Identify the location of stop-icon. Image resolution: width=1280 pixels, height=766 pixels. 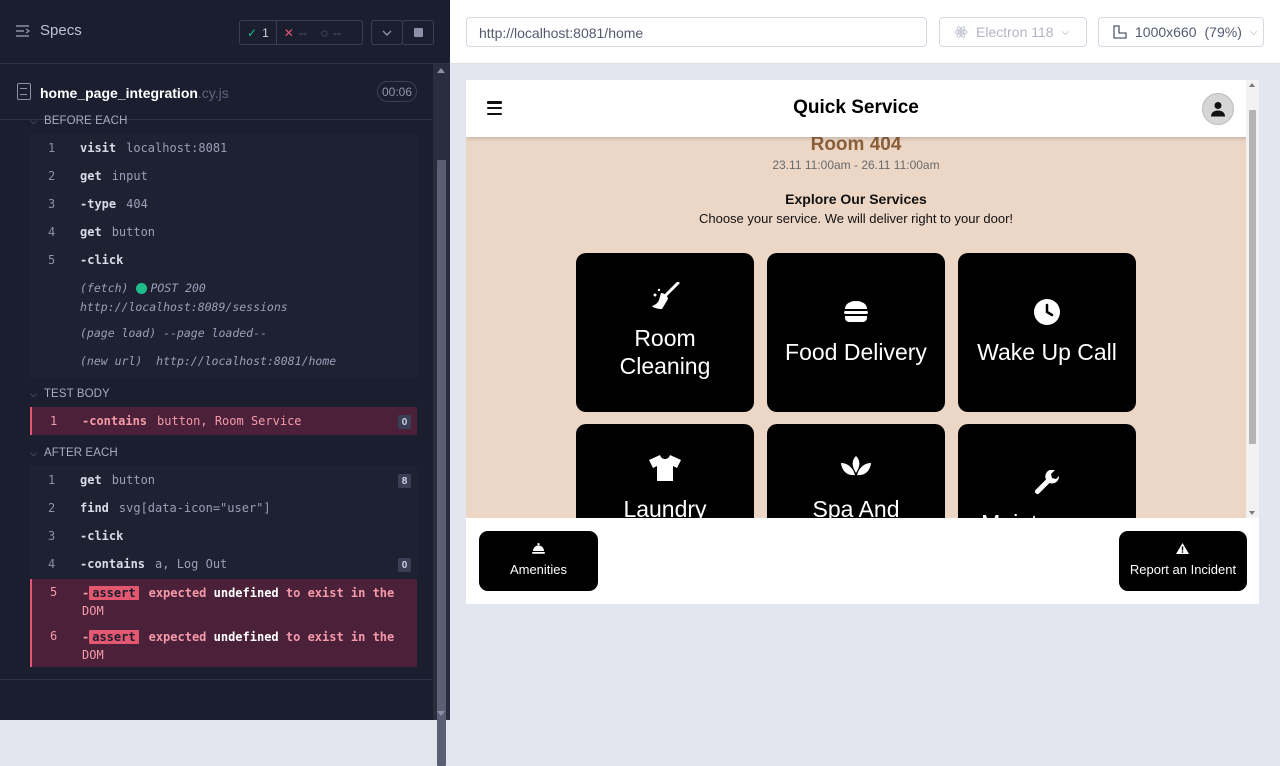
(418, 32).